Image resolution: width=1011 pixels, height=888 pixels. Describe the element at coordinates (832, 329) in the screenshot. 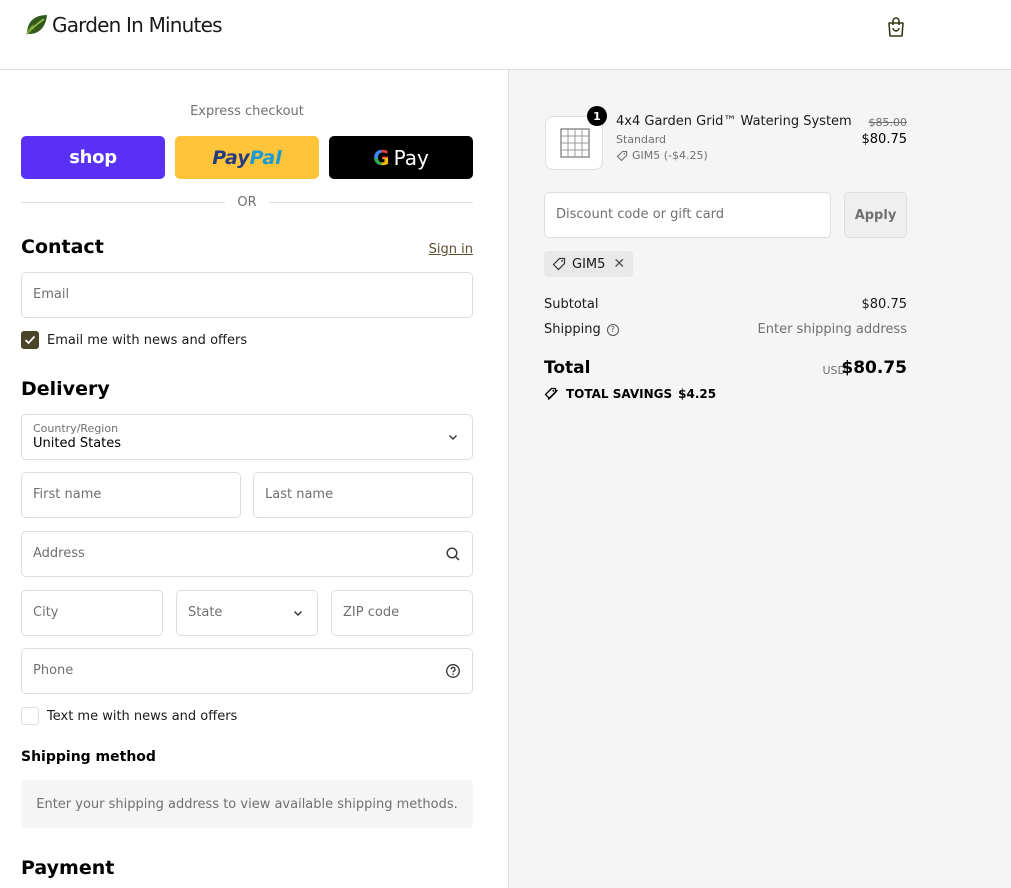

I see `shipping-value: Enter shipping address` at that location.